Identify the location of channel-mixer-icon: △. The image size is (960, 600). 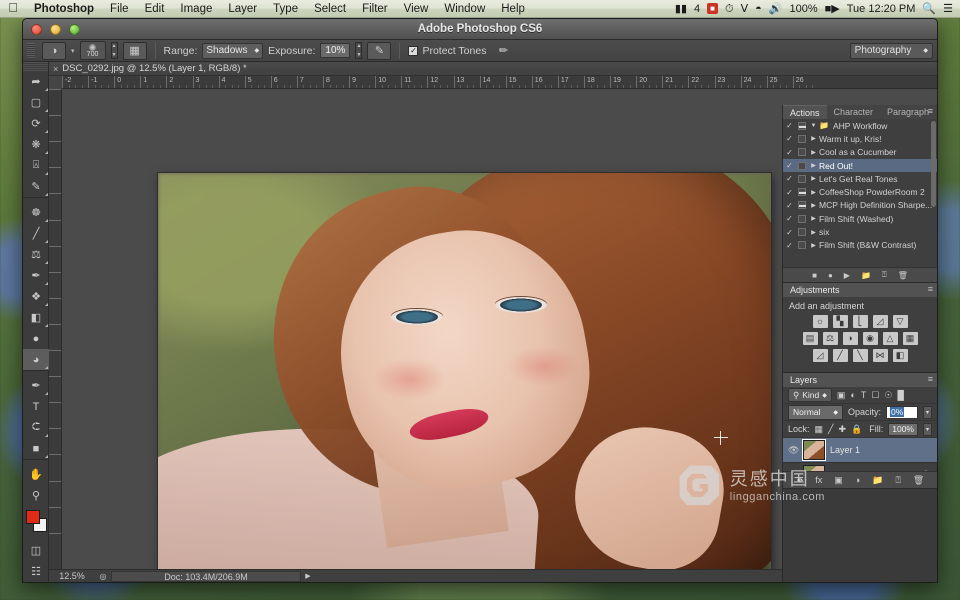
(890, 338).